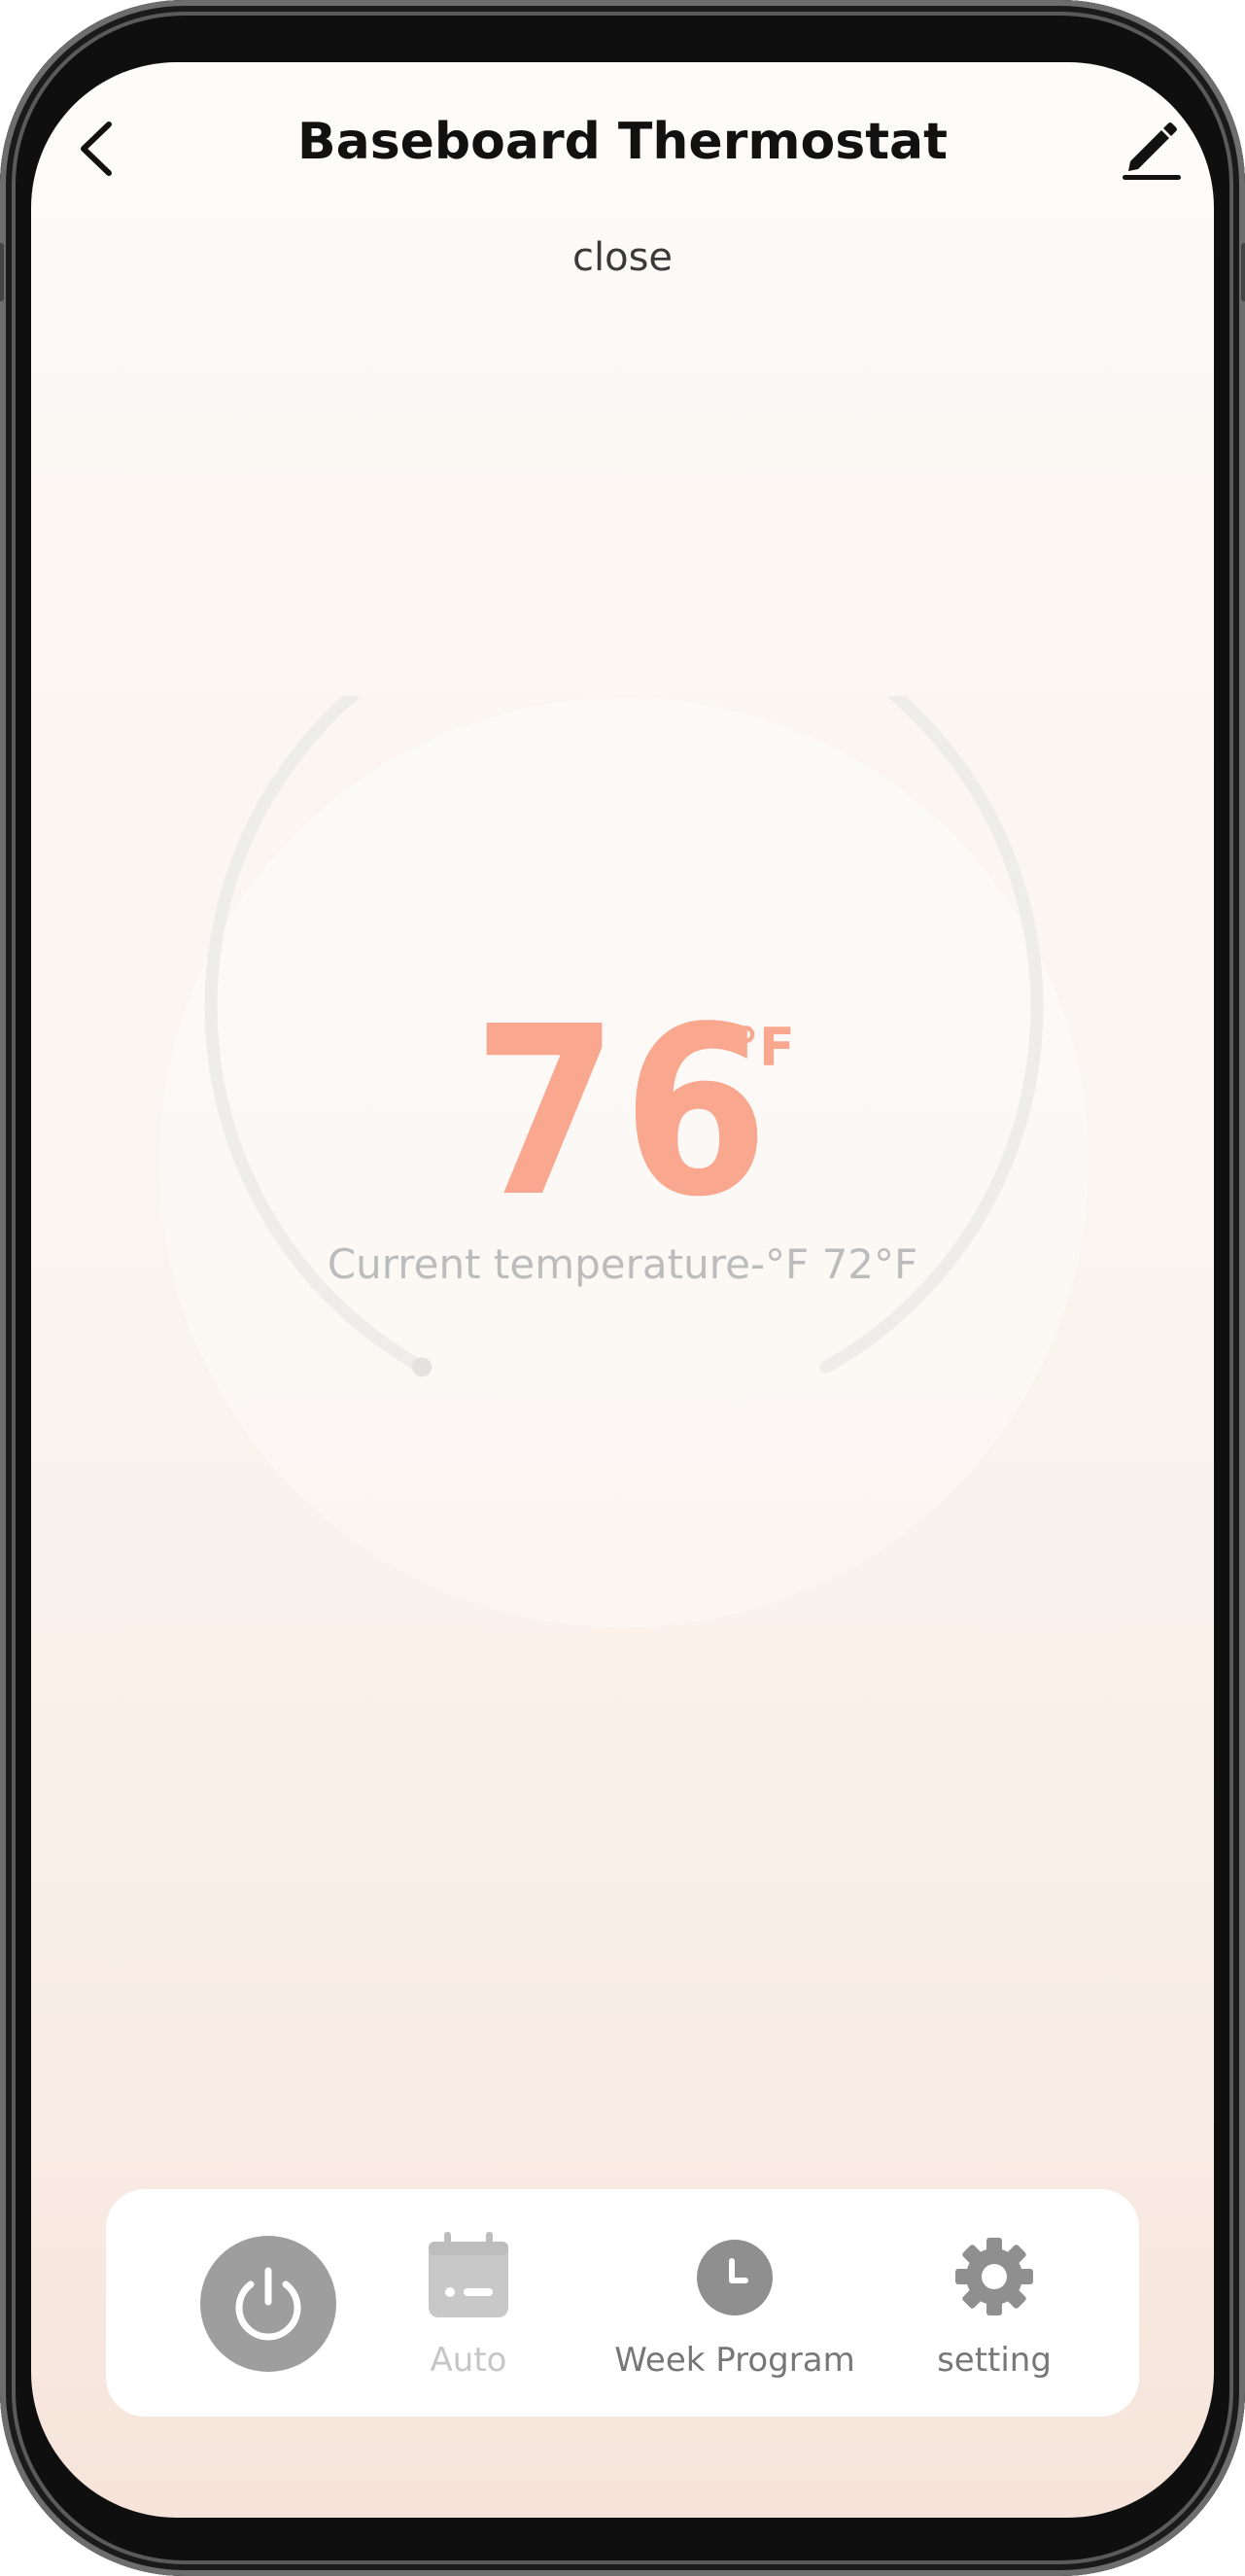 The height and width of the screenshot is (2576, 1245). I want to click on tab-week-program-label: Week Program, so click(734, 2360).